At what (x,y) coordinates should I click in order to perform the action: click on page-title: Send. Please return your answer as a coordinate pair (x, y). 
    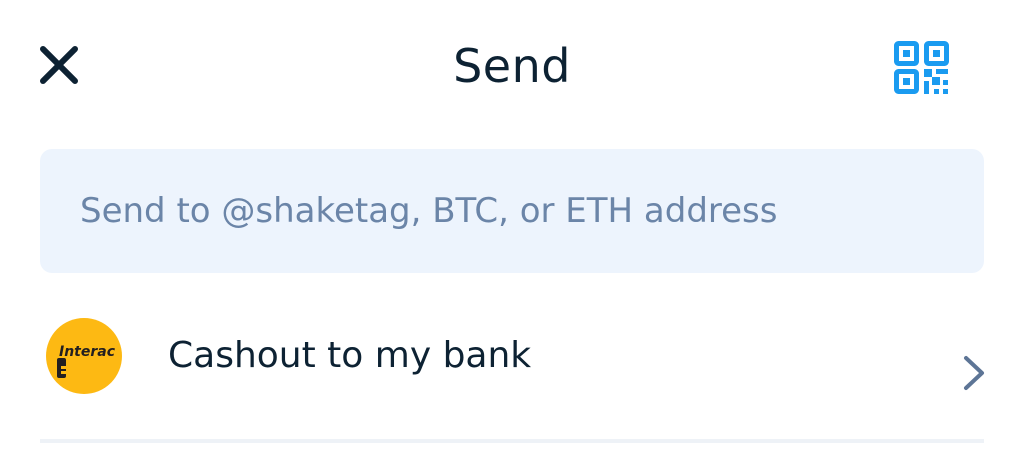
    Looking at the image, I should click on (512, 66).